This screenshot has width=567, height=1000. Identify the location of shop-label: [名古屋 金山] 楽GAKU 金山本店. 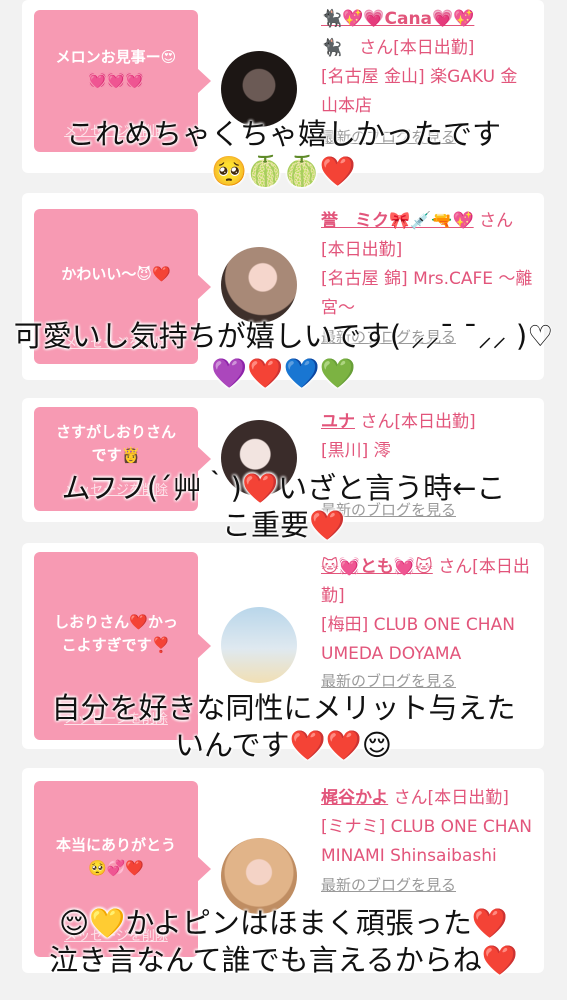
(419, 91).